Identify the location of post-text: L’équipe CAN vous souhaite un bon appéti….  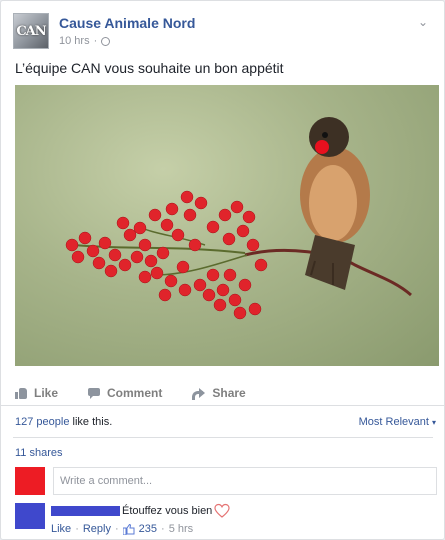
(149, 68).